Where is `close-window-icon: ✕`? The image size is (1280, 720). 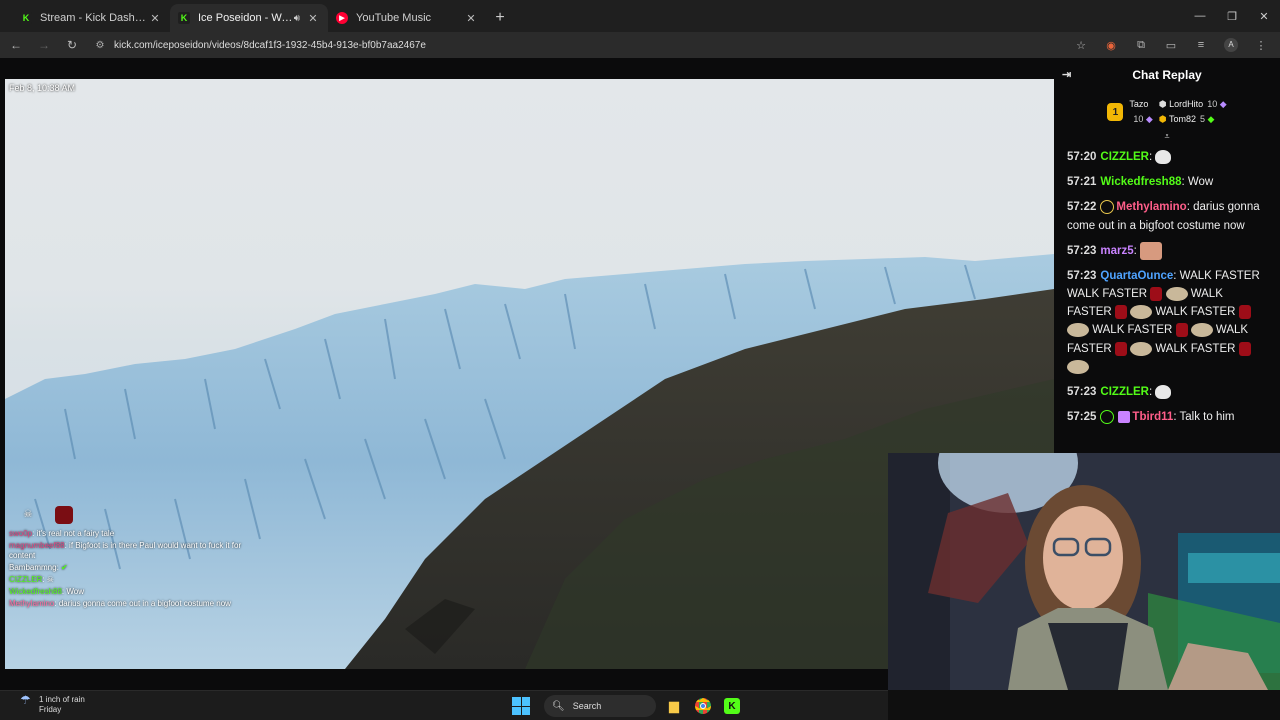 close-window-icon: ✕ is located at coordinates (1264, 16).